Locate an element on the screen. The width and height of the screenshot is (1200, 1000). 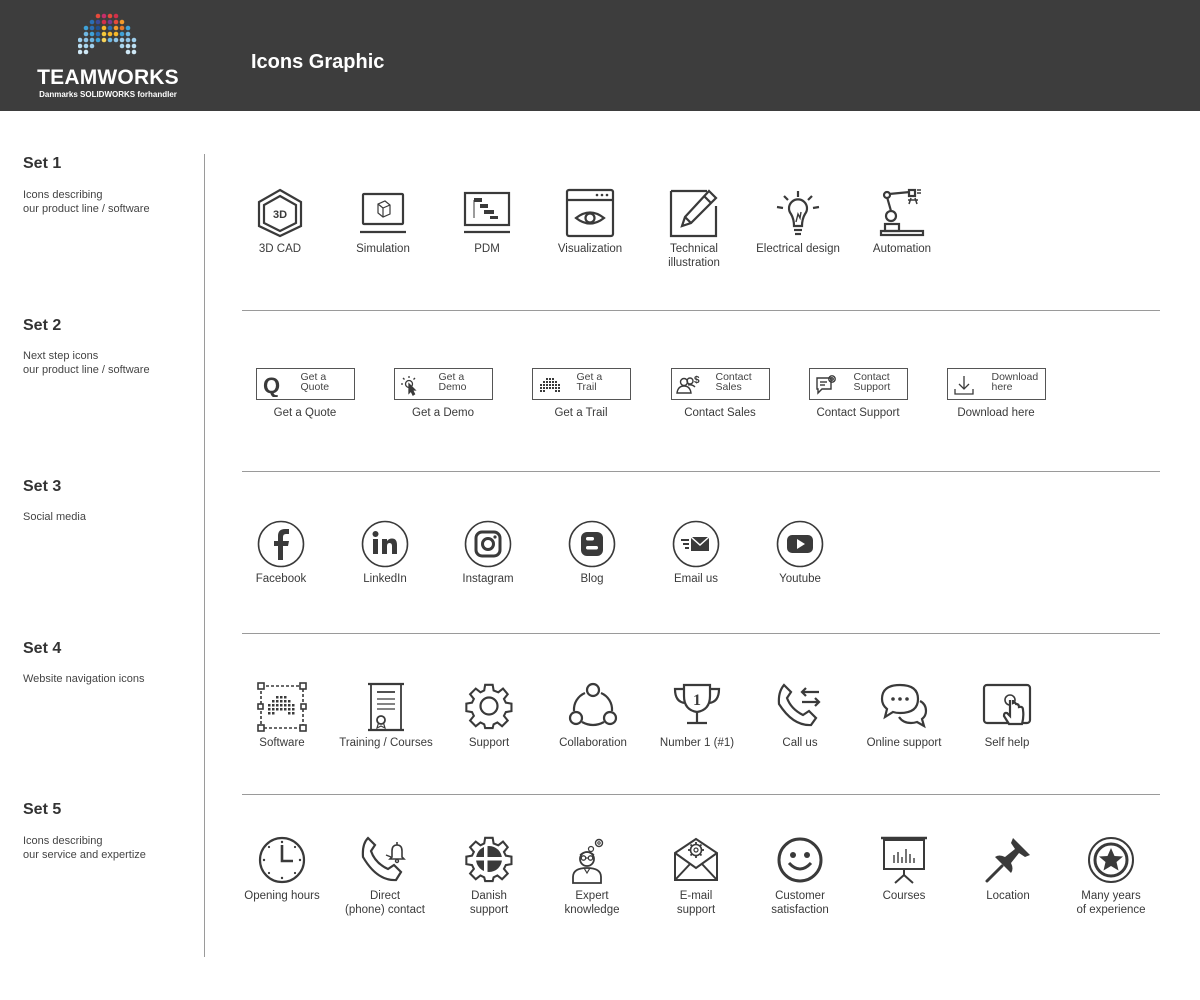
get-demo-button: Get a Demo Get a Demo is located at coordinates (443, 394).